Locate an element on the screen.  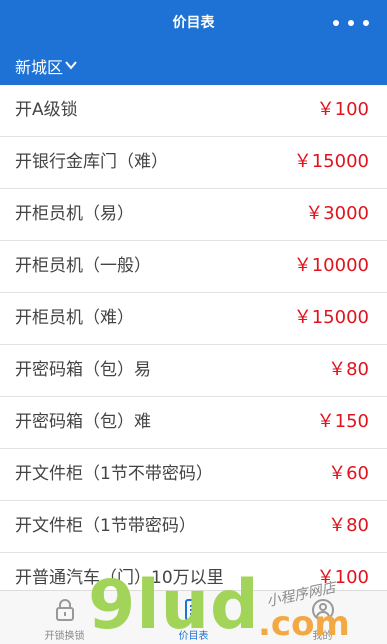
bottom-tab-bar: 开锁换锁 价目表 我的 is located at coordinates (193, 617).